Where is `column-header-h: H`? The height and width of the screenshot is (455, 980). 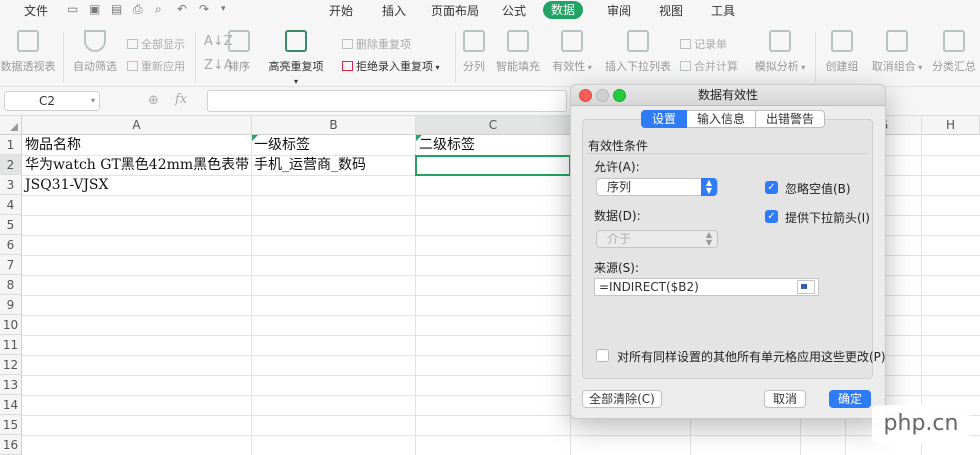
column-header-h: H is located at coordinates (951, 125).